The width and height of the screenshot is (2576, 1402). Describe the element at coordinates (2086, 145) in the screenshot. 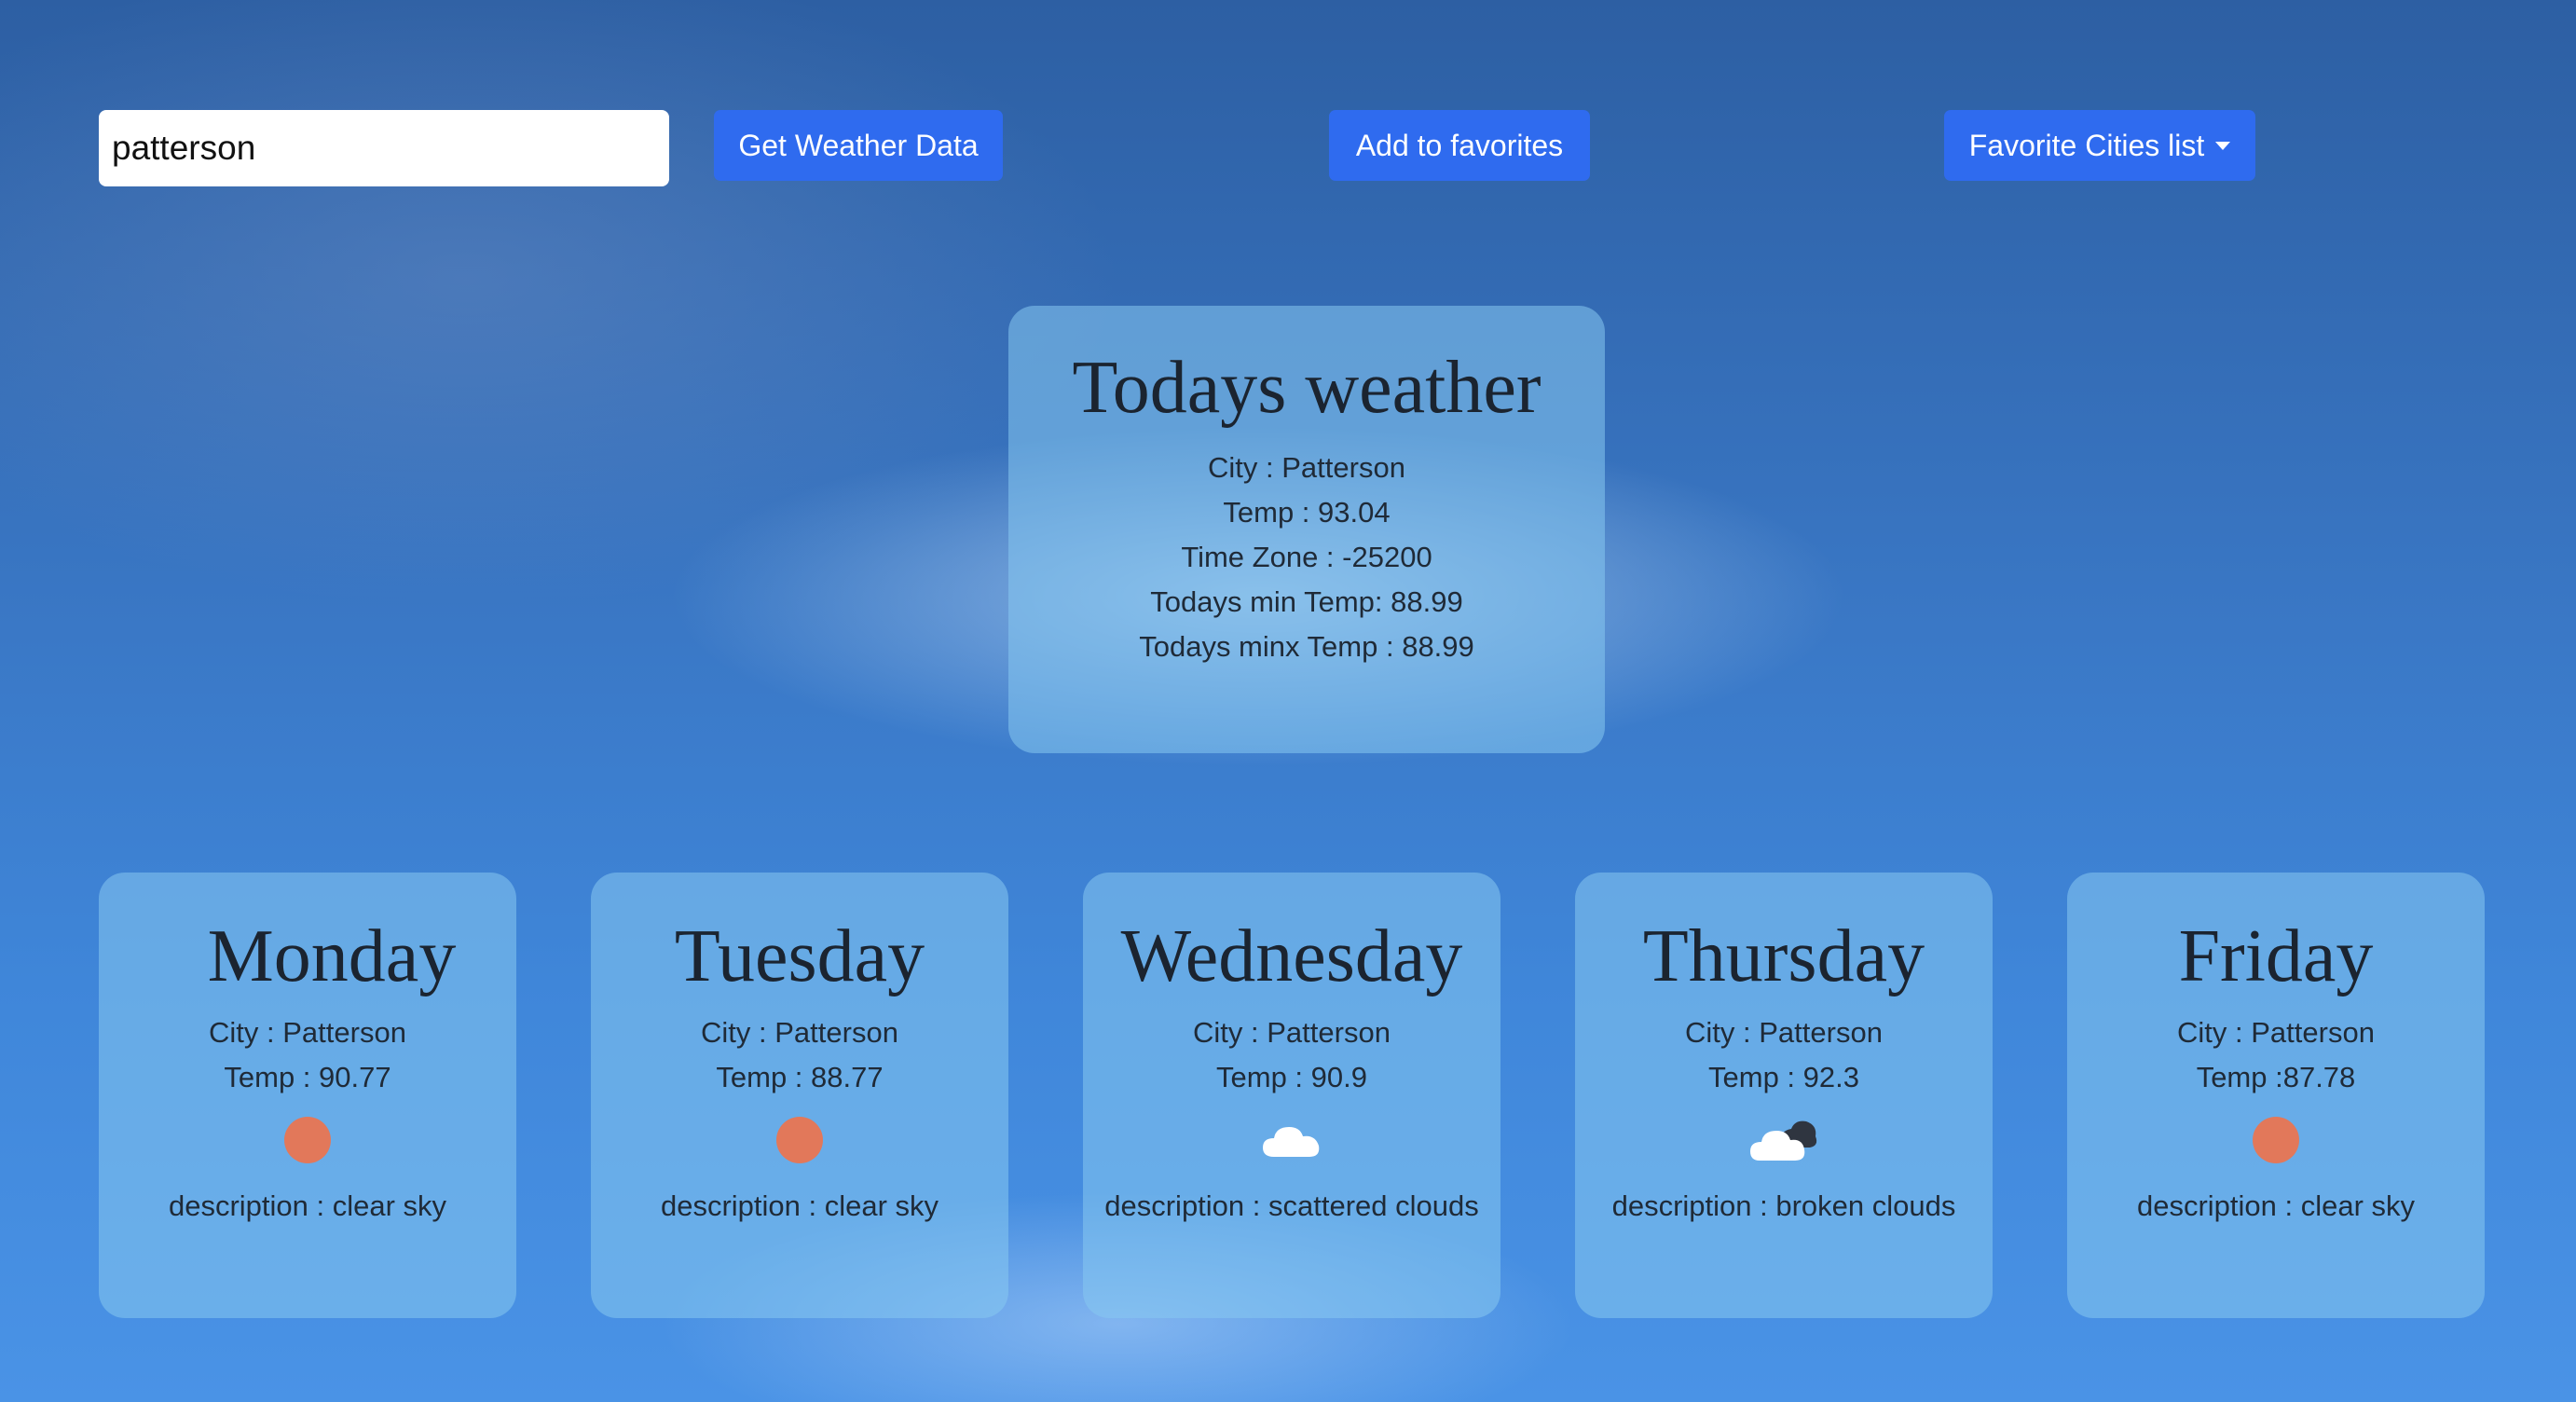

I see `favorite-cities-label: Favorite Cities list` at that location.